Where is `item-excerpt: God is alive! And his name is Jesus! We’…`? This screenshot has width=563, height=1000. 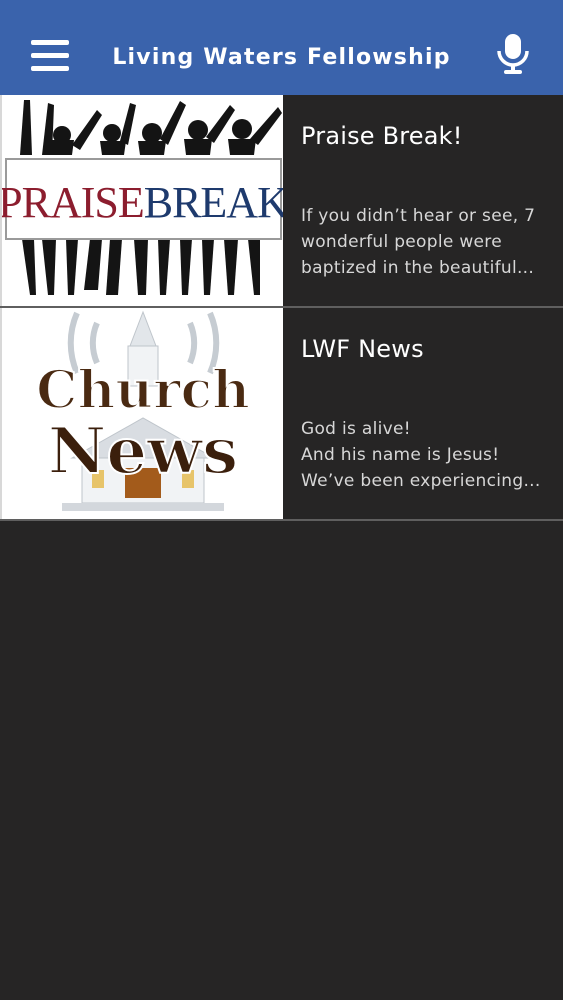 item-excerpt: God is alive! And his name is Jesus! We’… is located at coordinates (421, 455).